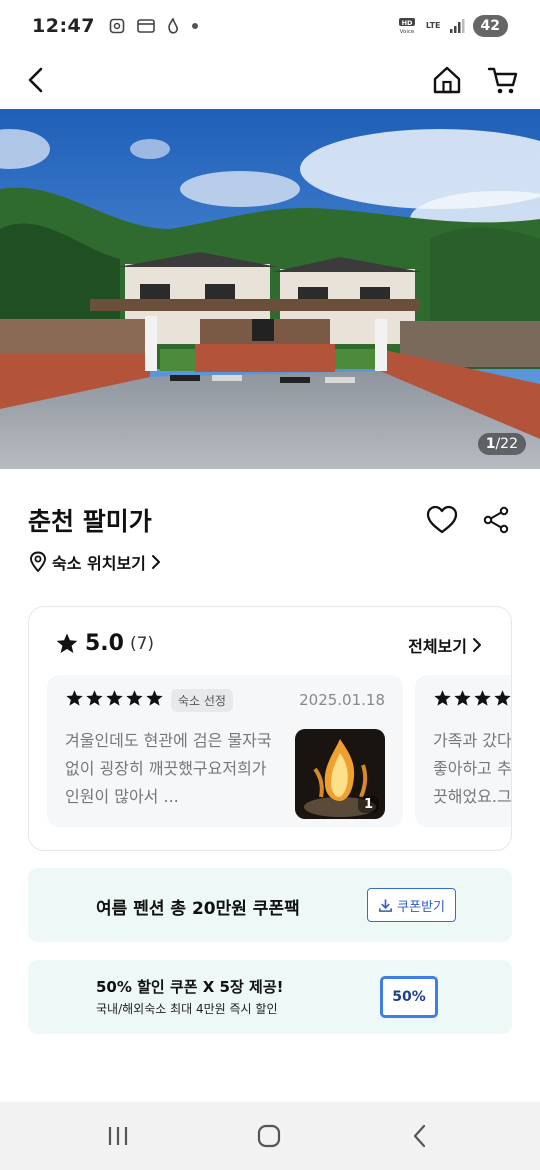 This screenshot has width=540, height=1170. I want to click on wishlist-button, so click(442, 520).